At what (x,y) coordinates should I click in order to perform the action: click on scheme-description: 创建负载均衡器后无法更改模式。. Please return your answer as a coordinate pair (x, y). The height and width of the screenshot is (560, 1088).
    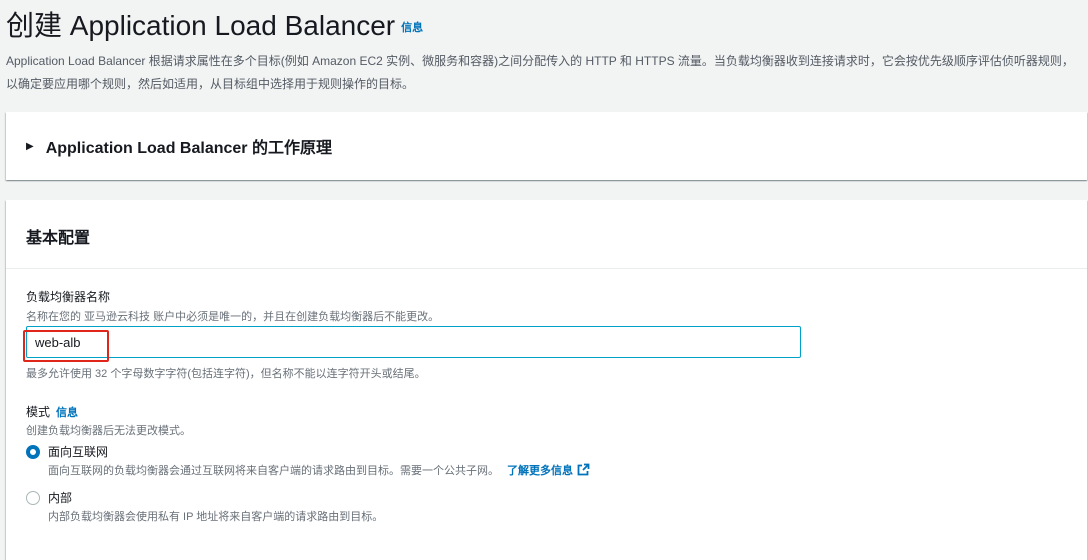
    Looking at the image, I should click on (108, 431).